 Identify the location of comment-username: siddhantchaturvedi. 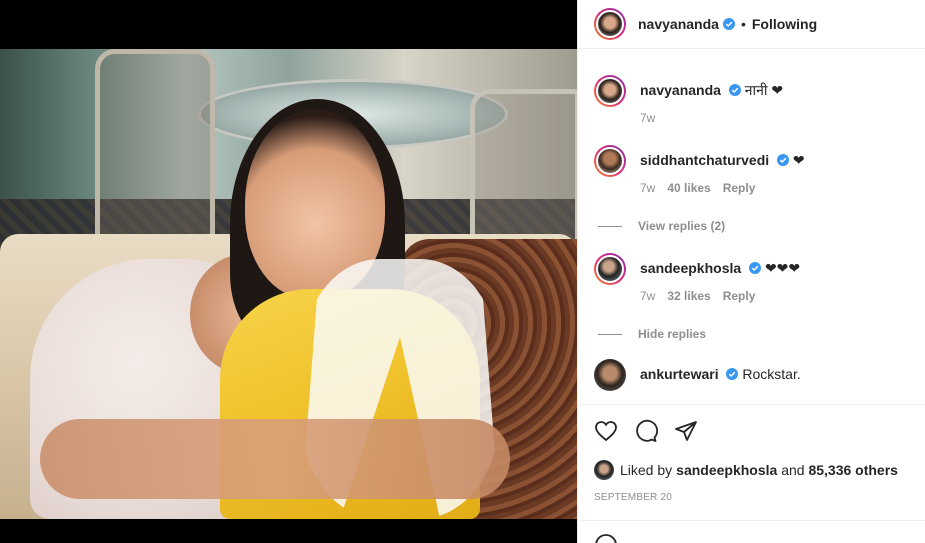
(704, 160).